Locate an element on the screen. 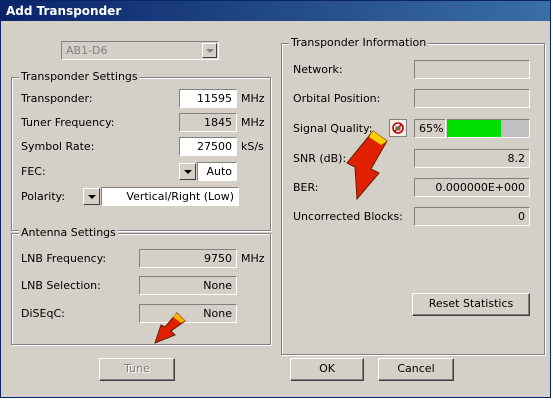 Image resolution: width=553 pixels, height=400 pixels. lnb-frequency-label: LNB Frequency: is located at coordinates (64, 258).